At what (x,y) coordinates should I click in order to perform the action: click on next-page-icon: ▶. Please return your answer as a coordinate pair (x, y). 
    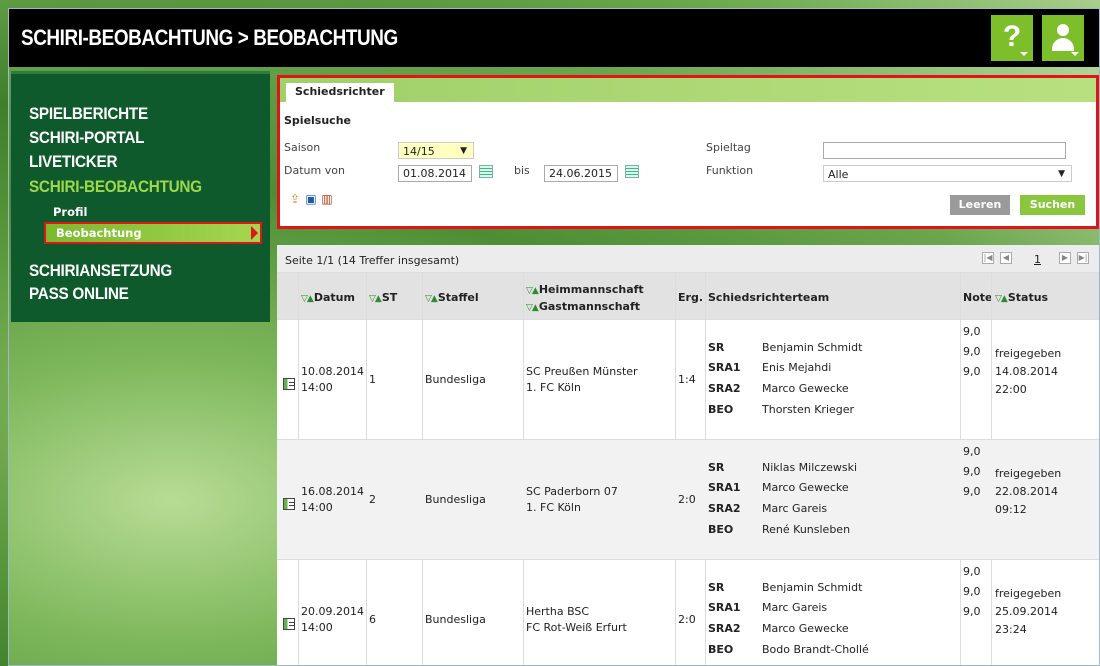
    Looking at the image, I should click on (1065, 258).